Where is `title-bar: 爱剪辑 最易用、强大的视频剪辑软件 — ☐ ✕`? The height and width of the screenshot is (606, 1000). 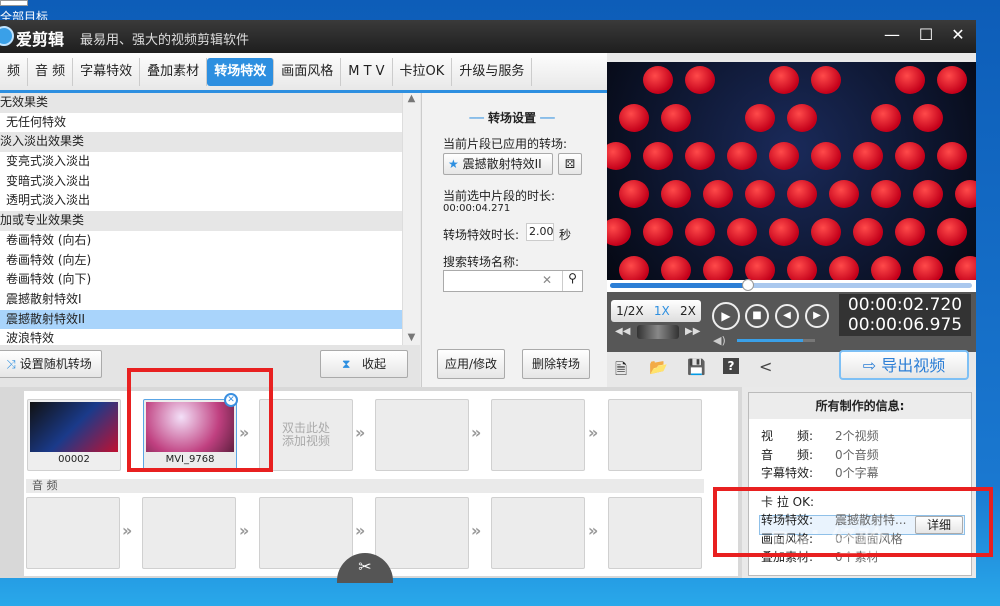 title-bar: 爱剪辑 最易用、强大的视频剪辑软件 — ☐ ✕ is located at coordinates (488, 36).